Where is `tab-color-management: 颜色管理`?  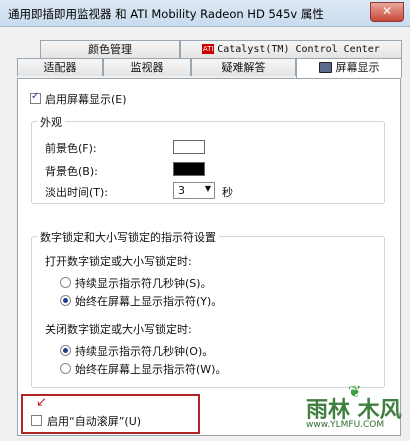
tab-color-management: 颜色管理 is located at coordinates (110, 49).